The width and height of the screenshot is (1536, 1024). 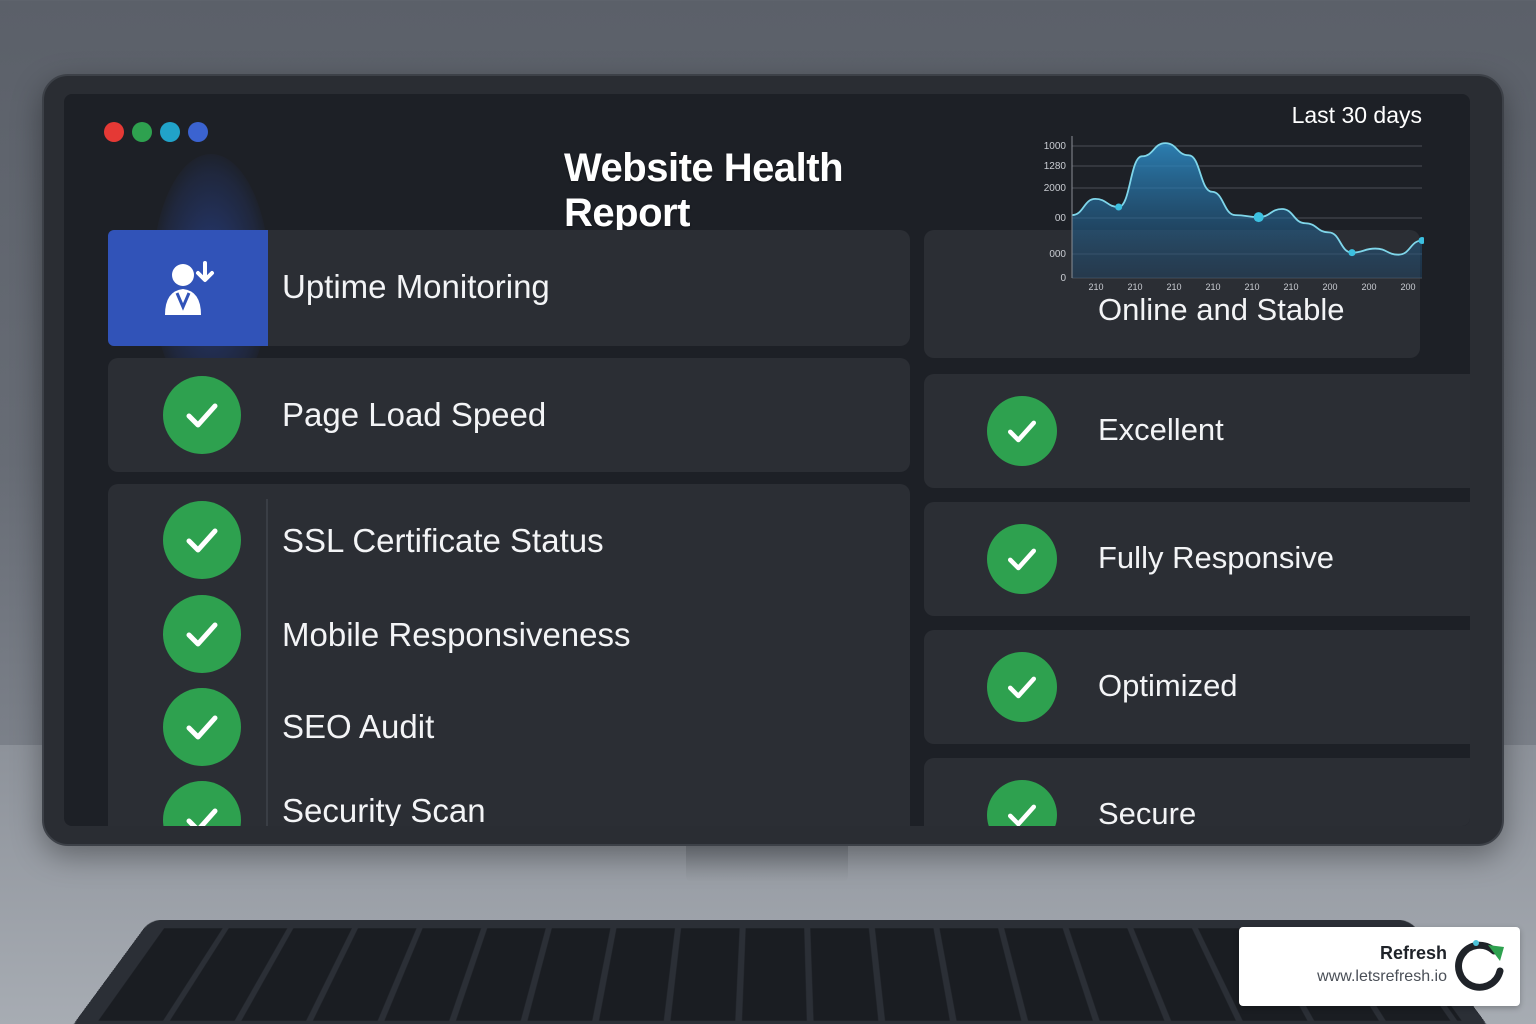 What do you see at coordinates (1379, 966) in the screenshot?
I see `brand-badge: Refresh www.letsrefresh.io` at bounding box center [1379, 966].